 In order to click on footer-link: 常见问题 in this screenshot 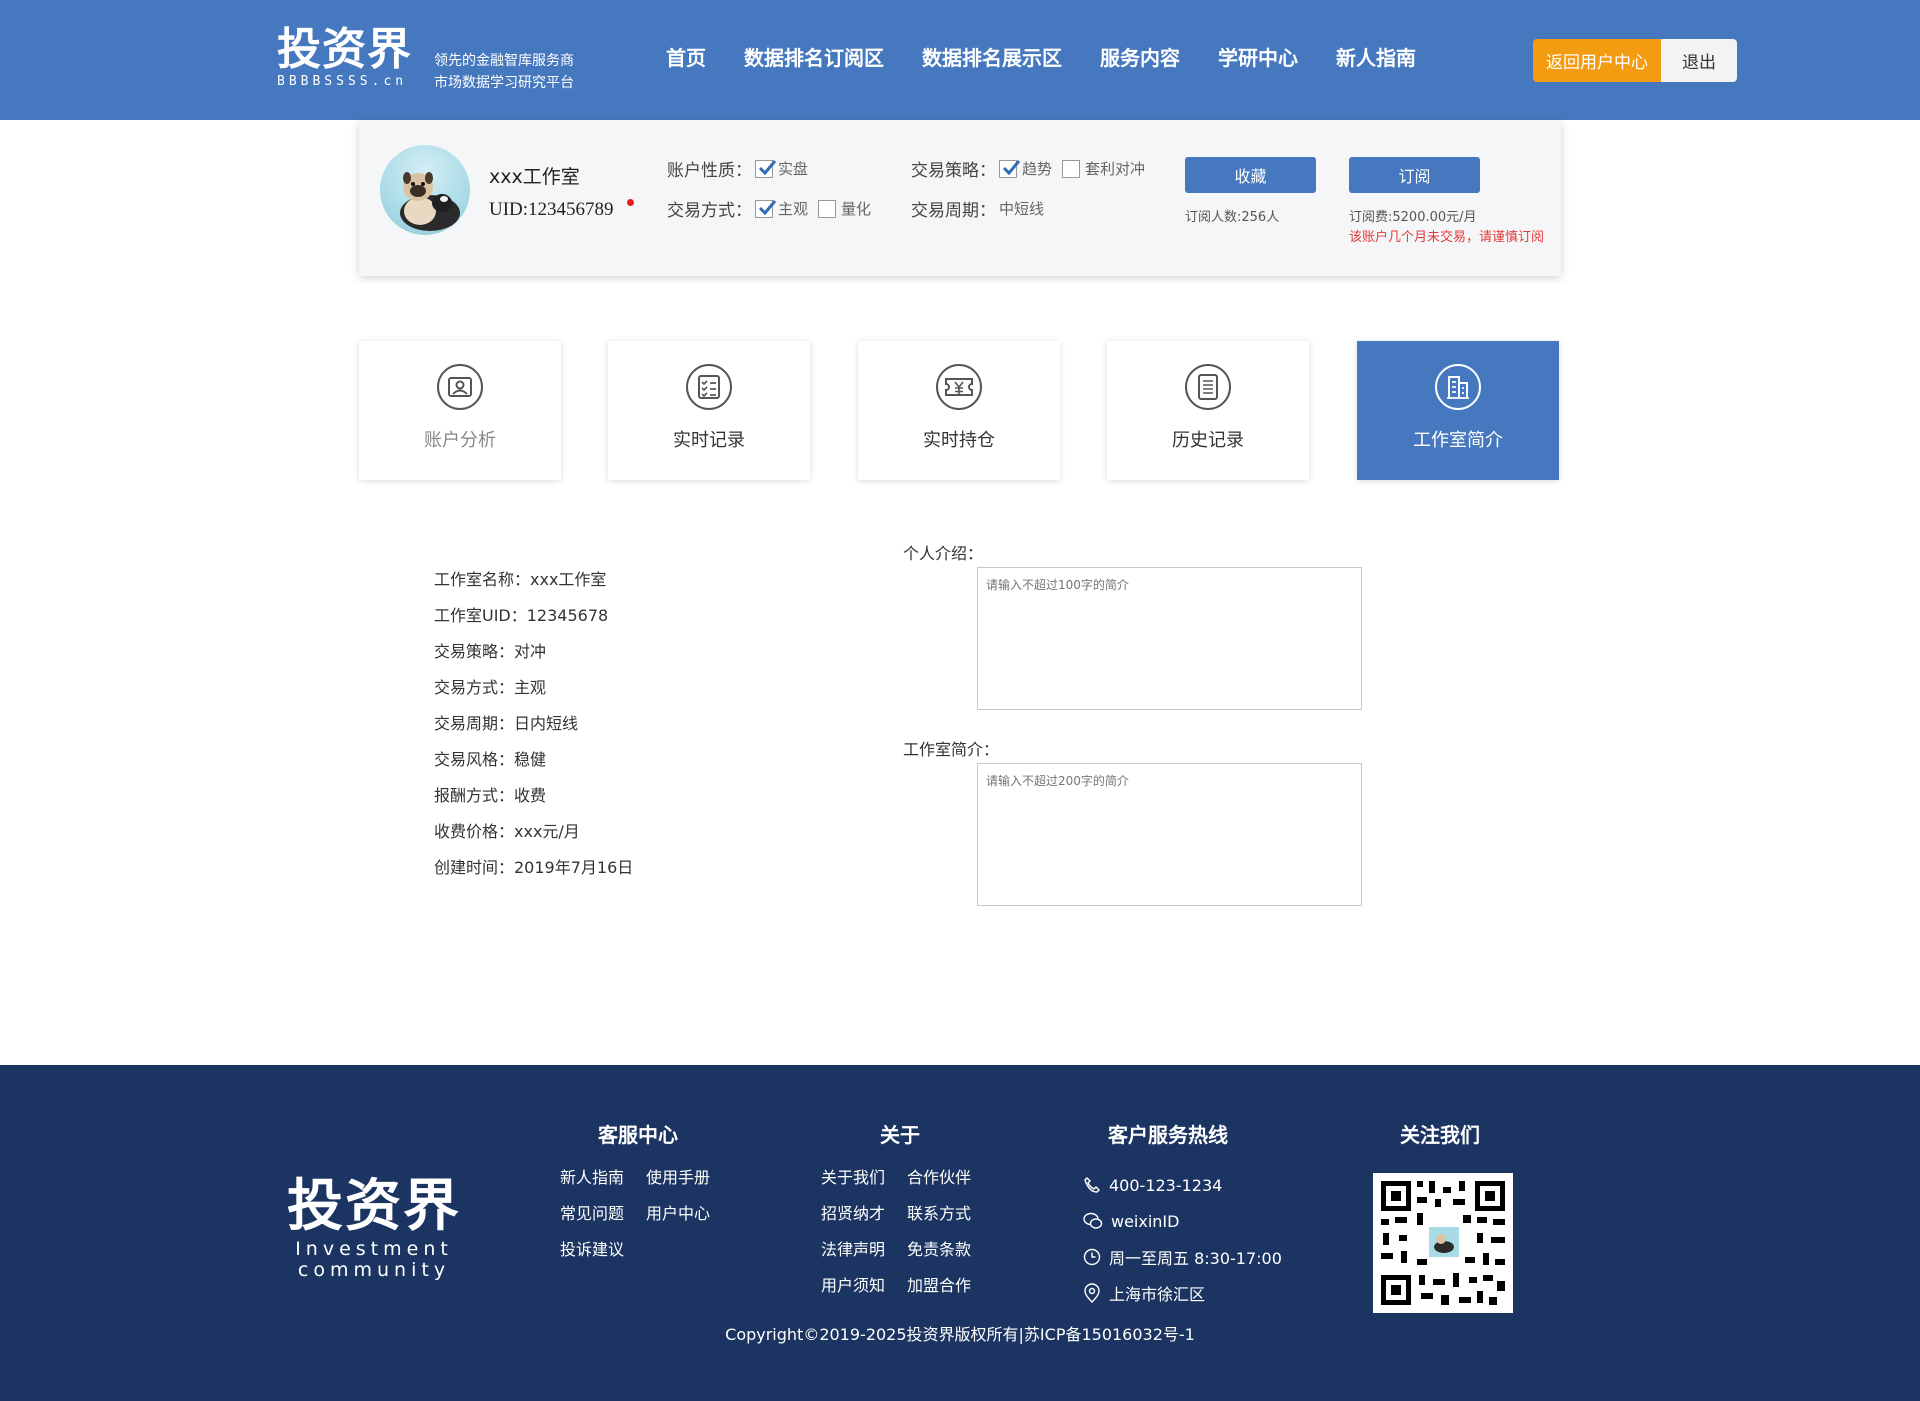, I will do `click(592, 1214)`.